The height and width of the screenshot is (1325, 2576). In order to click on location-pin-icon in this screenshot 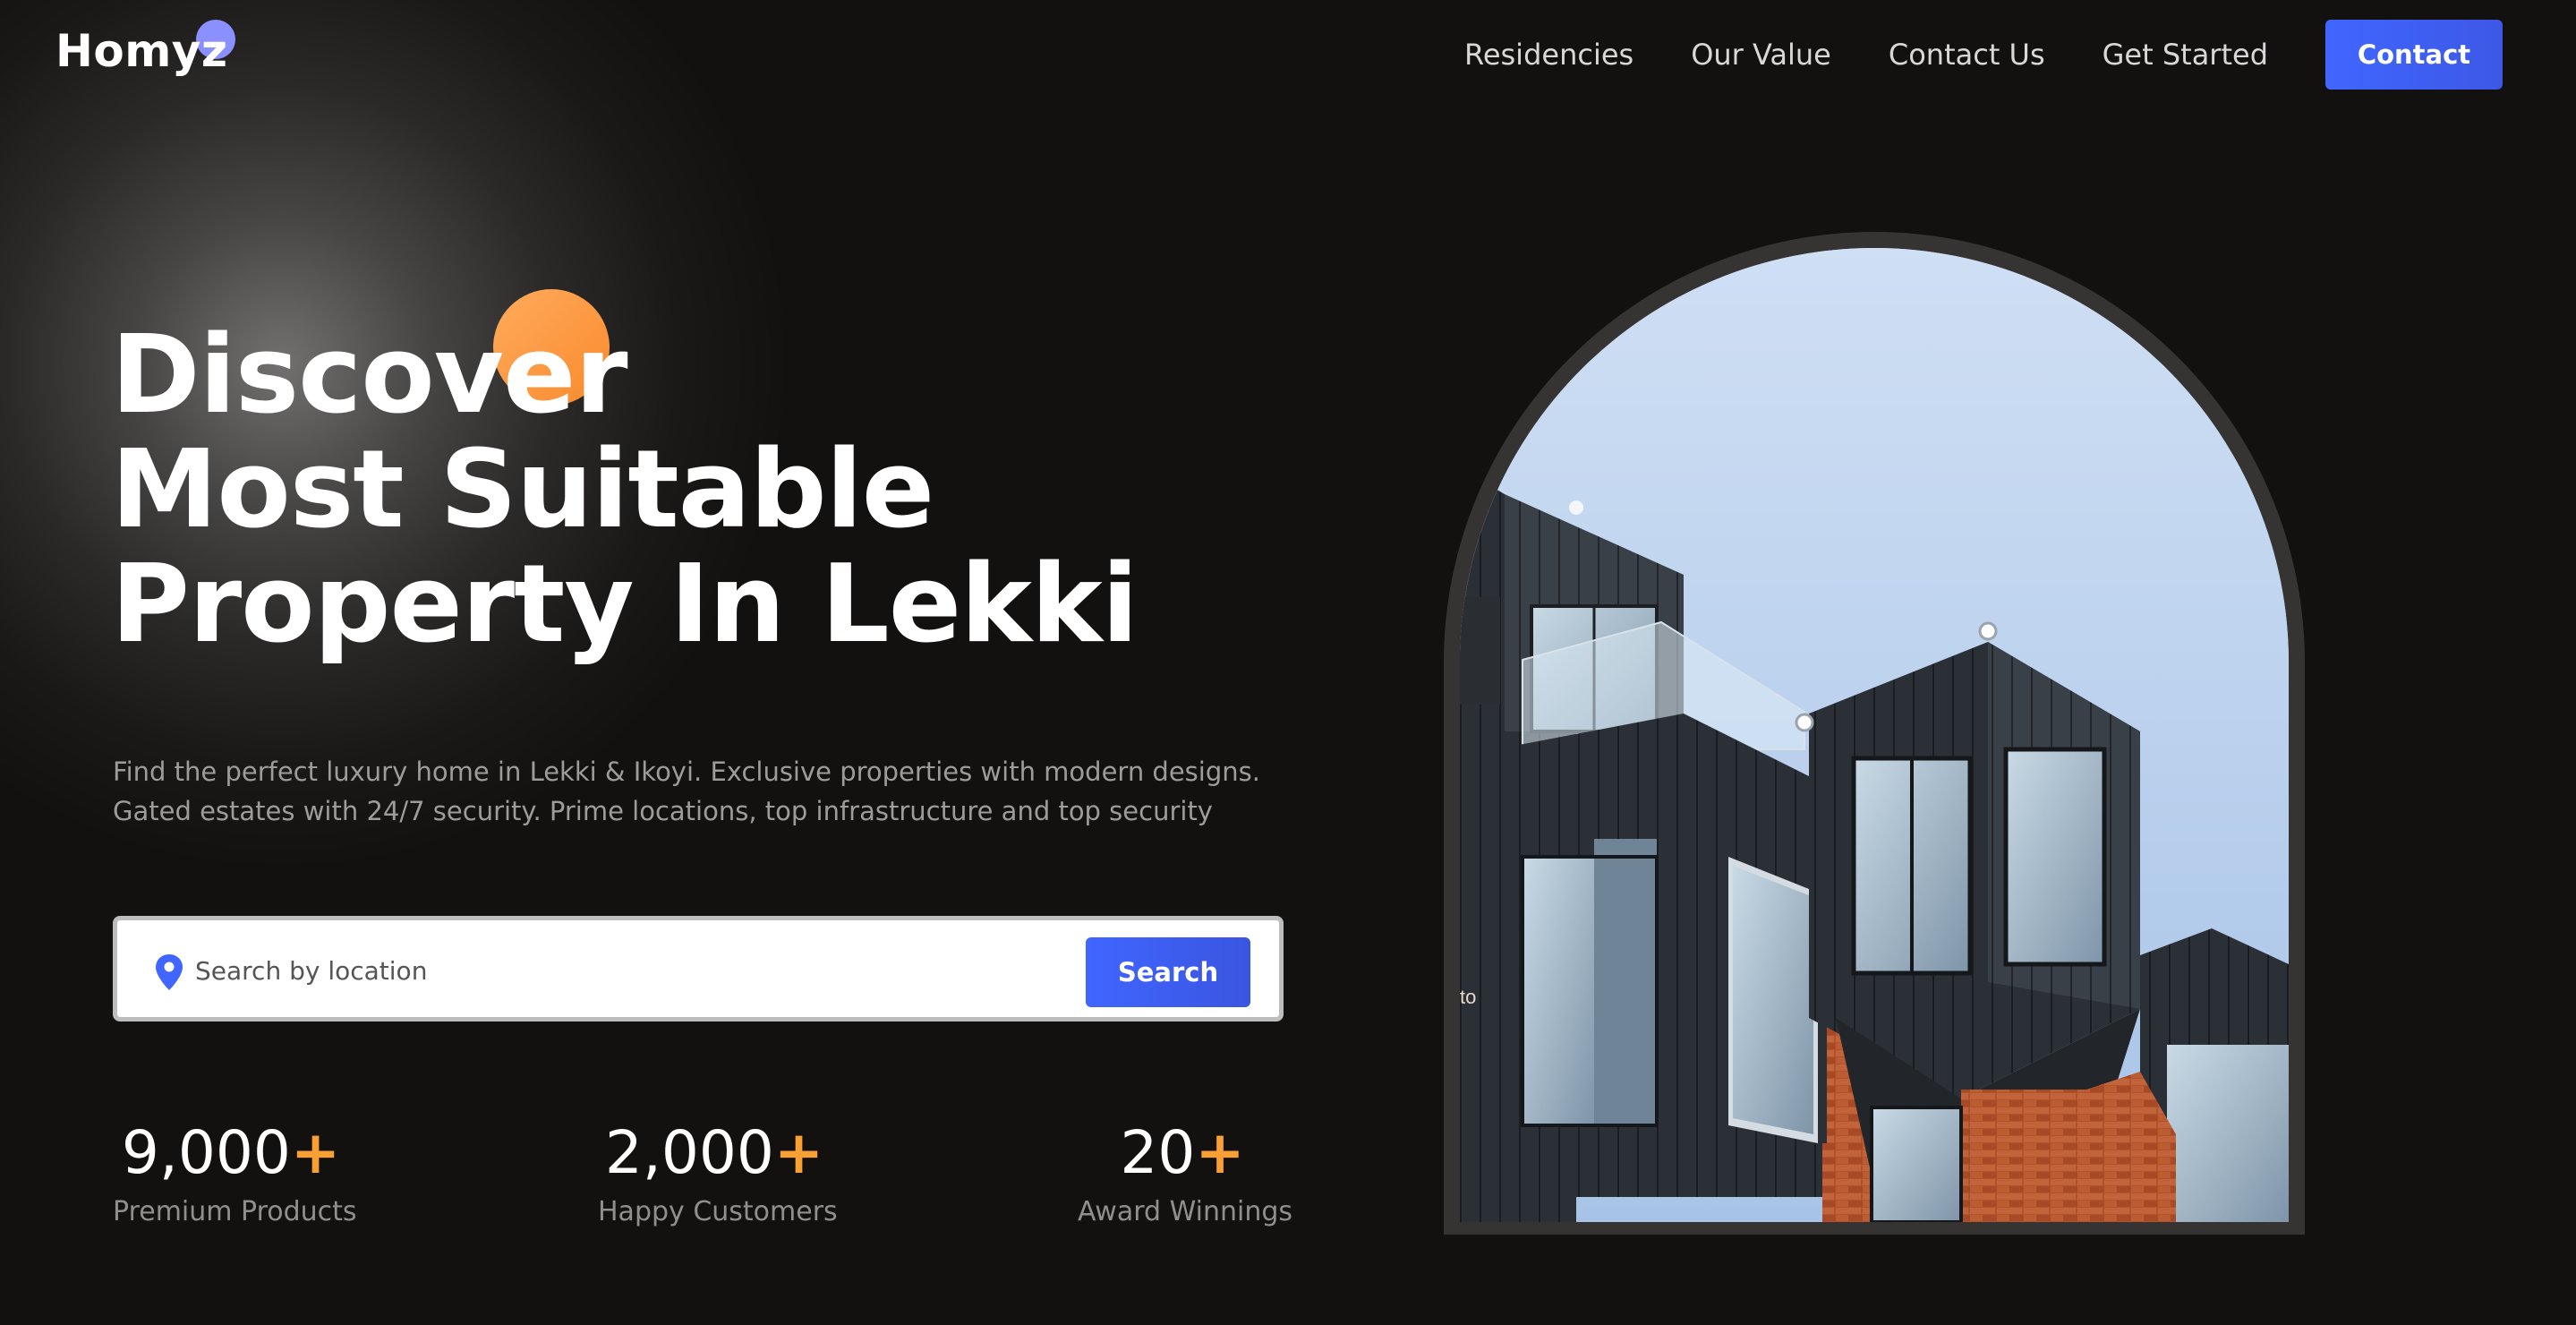, I will do `click(169, 972)`.